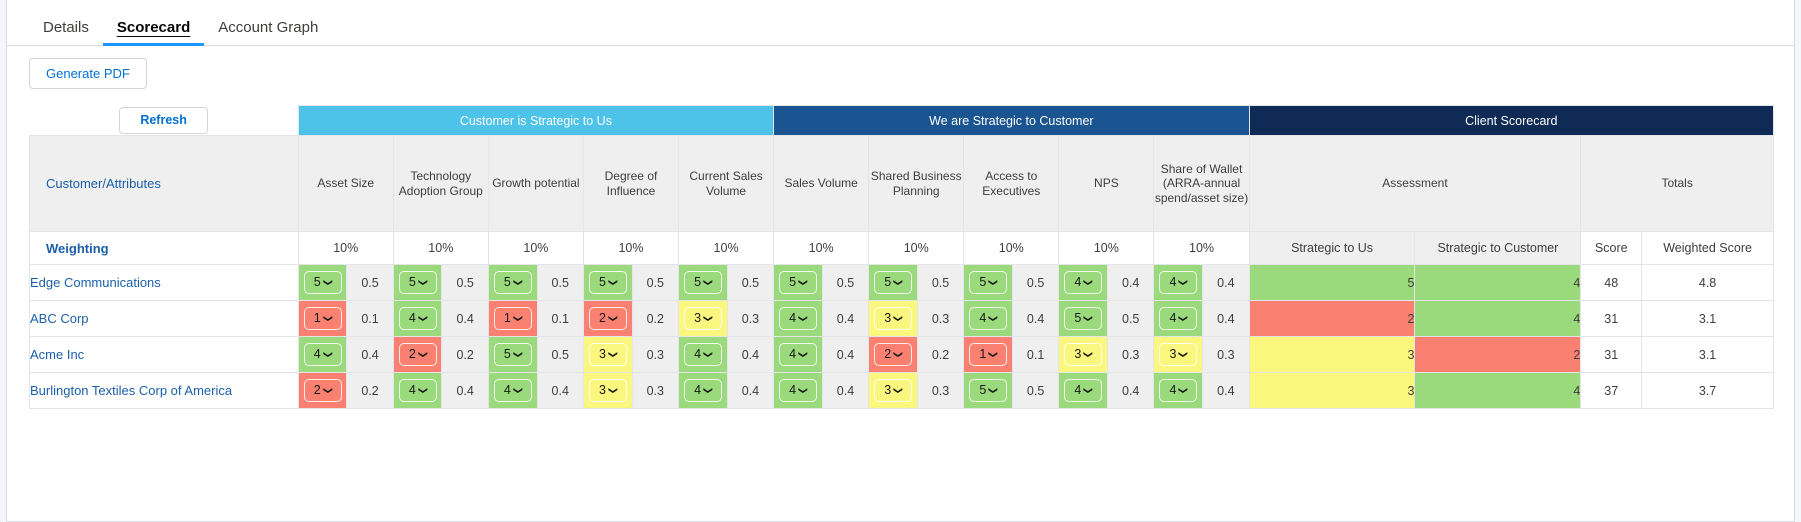 This screenshot has width=1801, height=522. Describe the element at coordinates (560, 318) in the screenshot. I see `weighted-value-cell: 0.1` at that location.